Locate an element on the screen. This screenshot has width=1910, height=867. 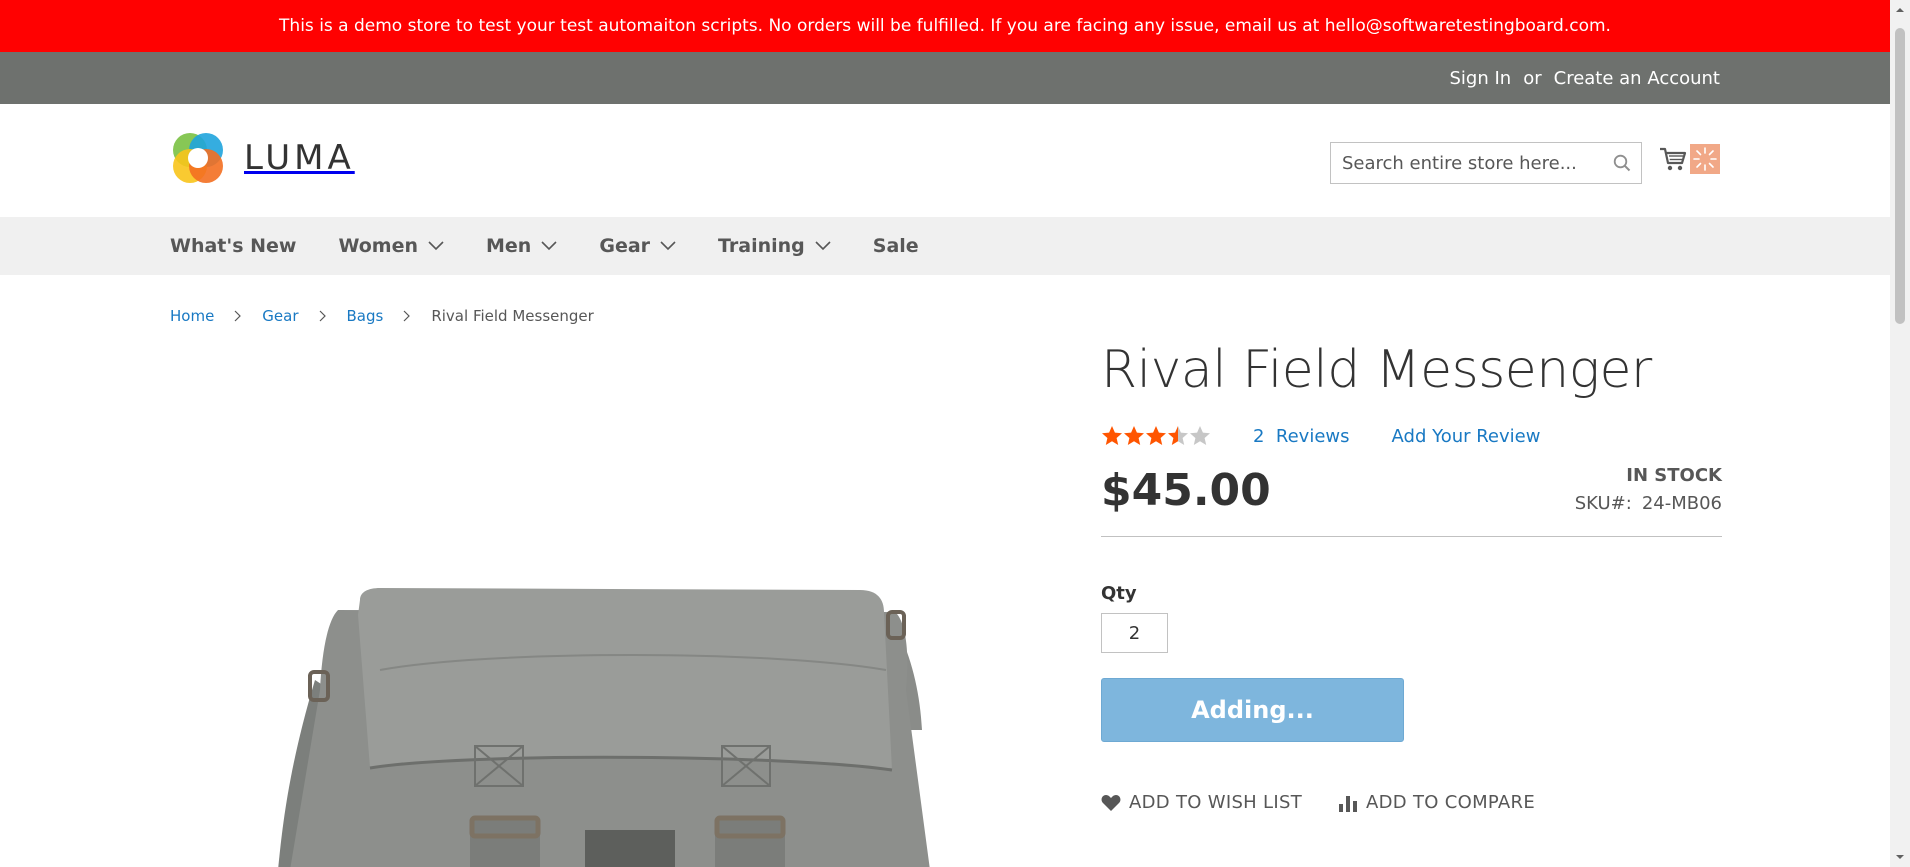
messenger-bag-image is located at coordinates (604, 727).